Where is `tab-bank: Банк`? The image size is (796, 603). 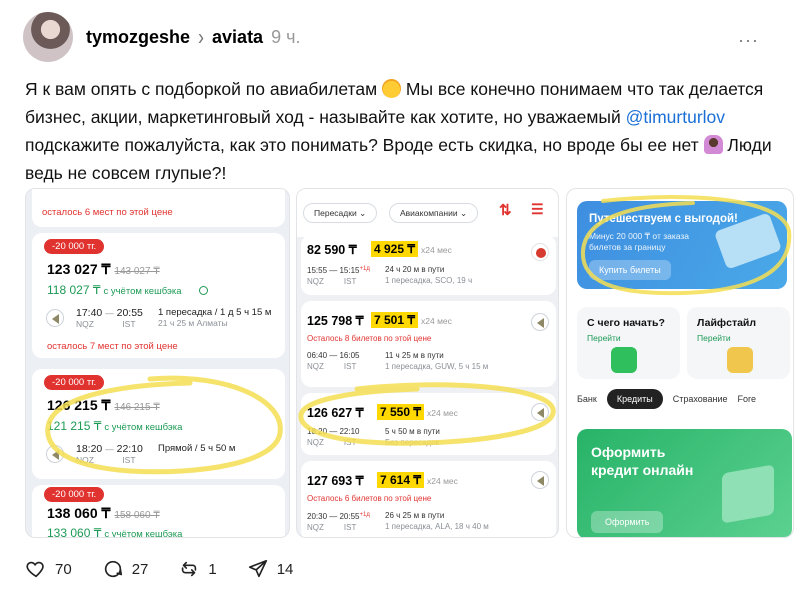 tab-bank: Банк is located at coordinates (587, 399).